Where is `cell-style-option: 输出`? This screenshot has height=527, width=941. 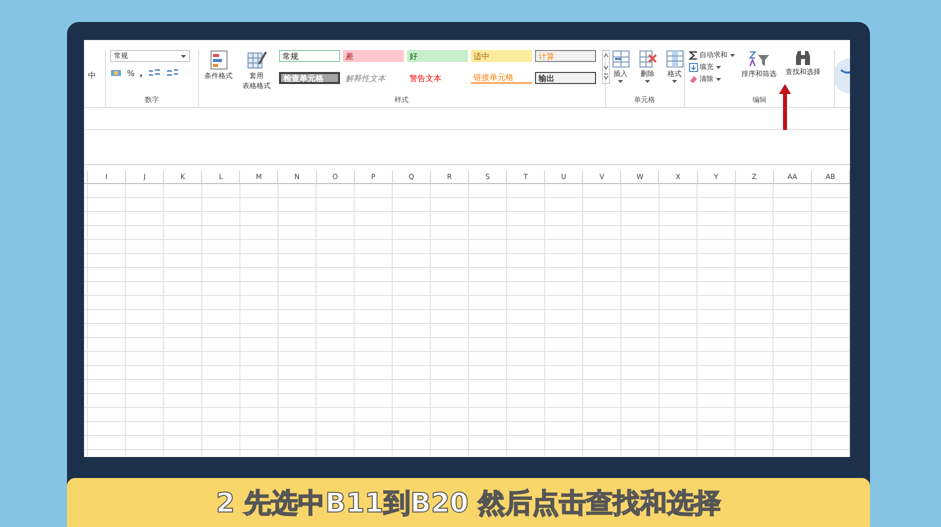 cell-style-option: 输出 is located at coordinates (565, 78).